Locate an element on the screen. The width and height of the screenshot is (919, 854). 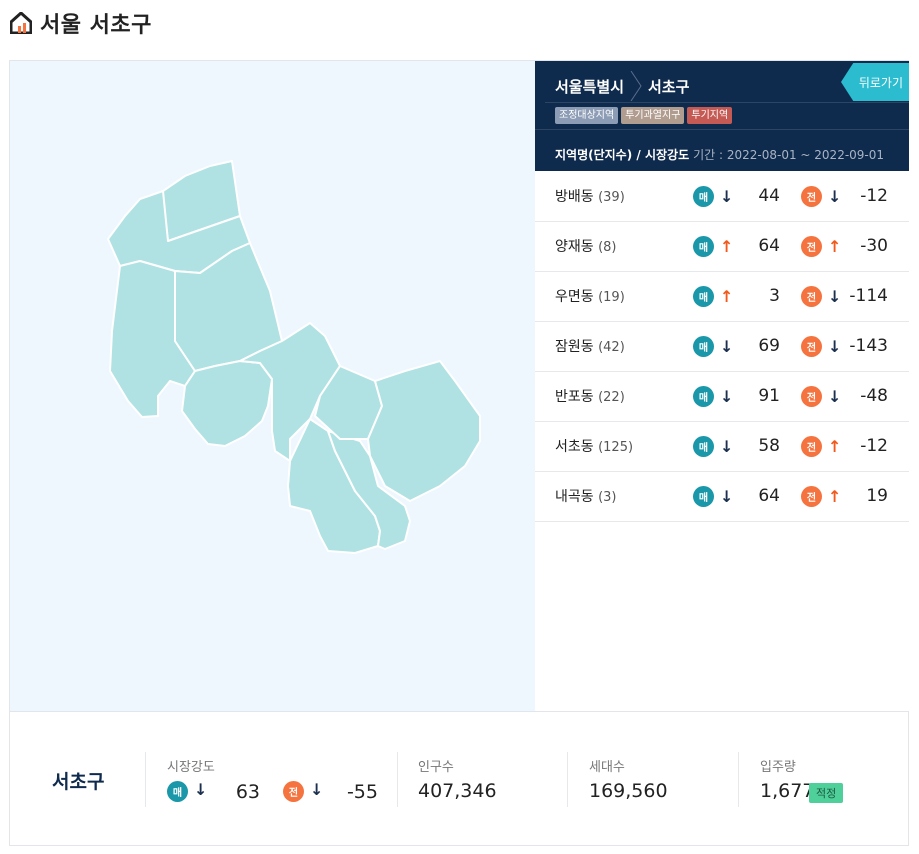
period-range: 기간 : 2022-08-01 ~ 2022-09-01 is located at coordinates (789, 155).